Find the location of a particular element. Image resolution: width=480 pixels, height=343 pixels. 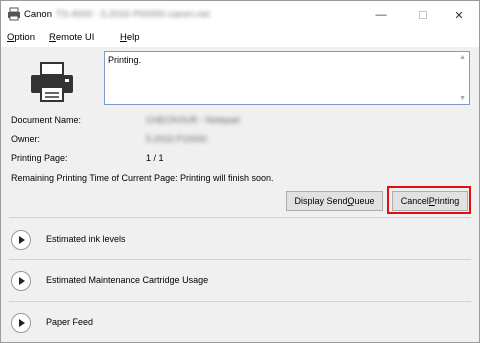

queue-label-post: ueue is located at coordinates (364, 201).